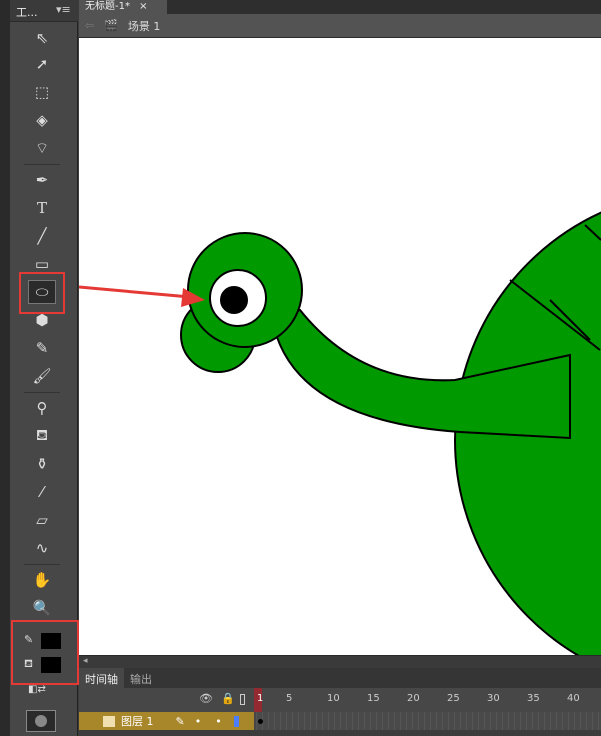 Image resolution: width=601 pixels, height=736 pixels. What do you see at coordinates (42, 92) in the screenshot?
I see `free-transform-tool: ⬚` at bounding box center [42, 92].